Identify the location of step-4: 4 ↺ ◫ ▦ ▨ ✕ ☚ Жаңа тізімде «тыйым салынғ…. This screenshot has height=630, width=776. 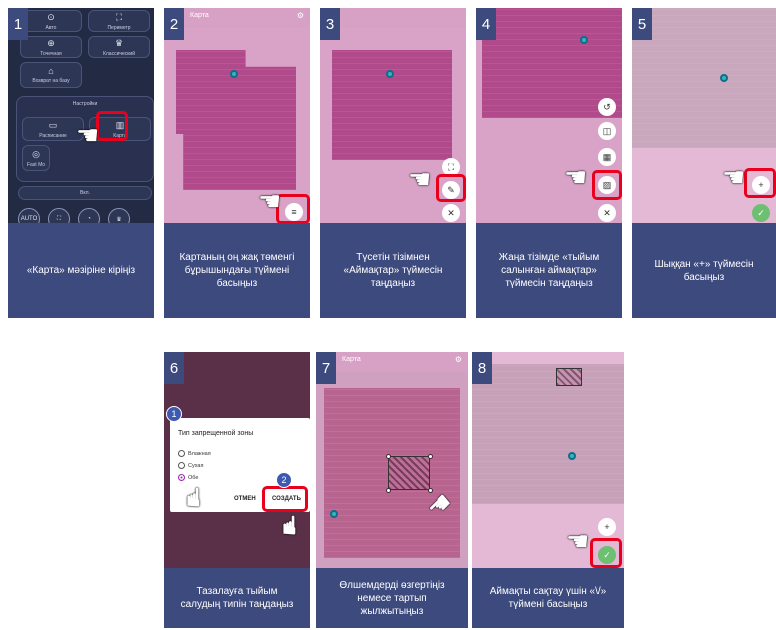
(549, 163).